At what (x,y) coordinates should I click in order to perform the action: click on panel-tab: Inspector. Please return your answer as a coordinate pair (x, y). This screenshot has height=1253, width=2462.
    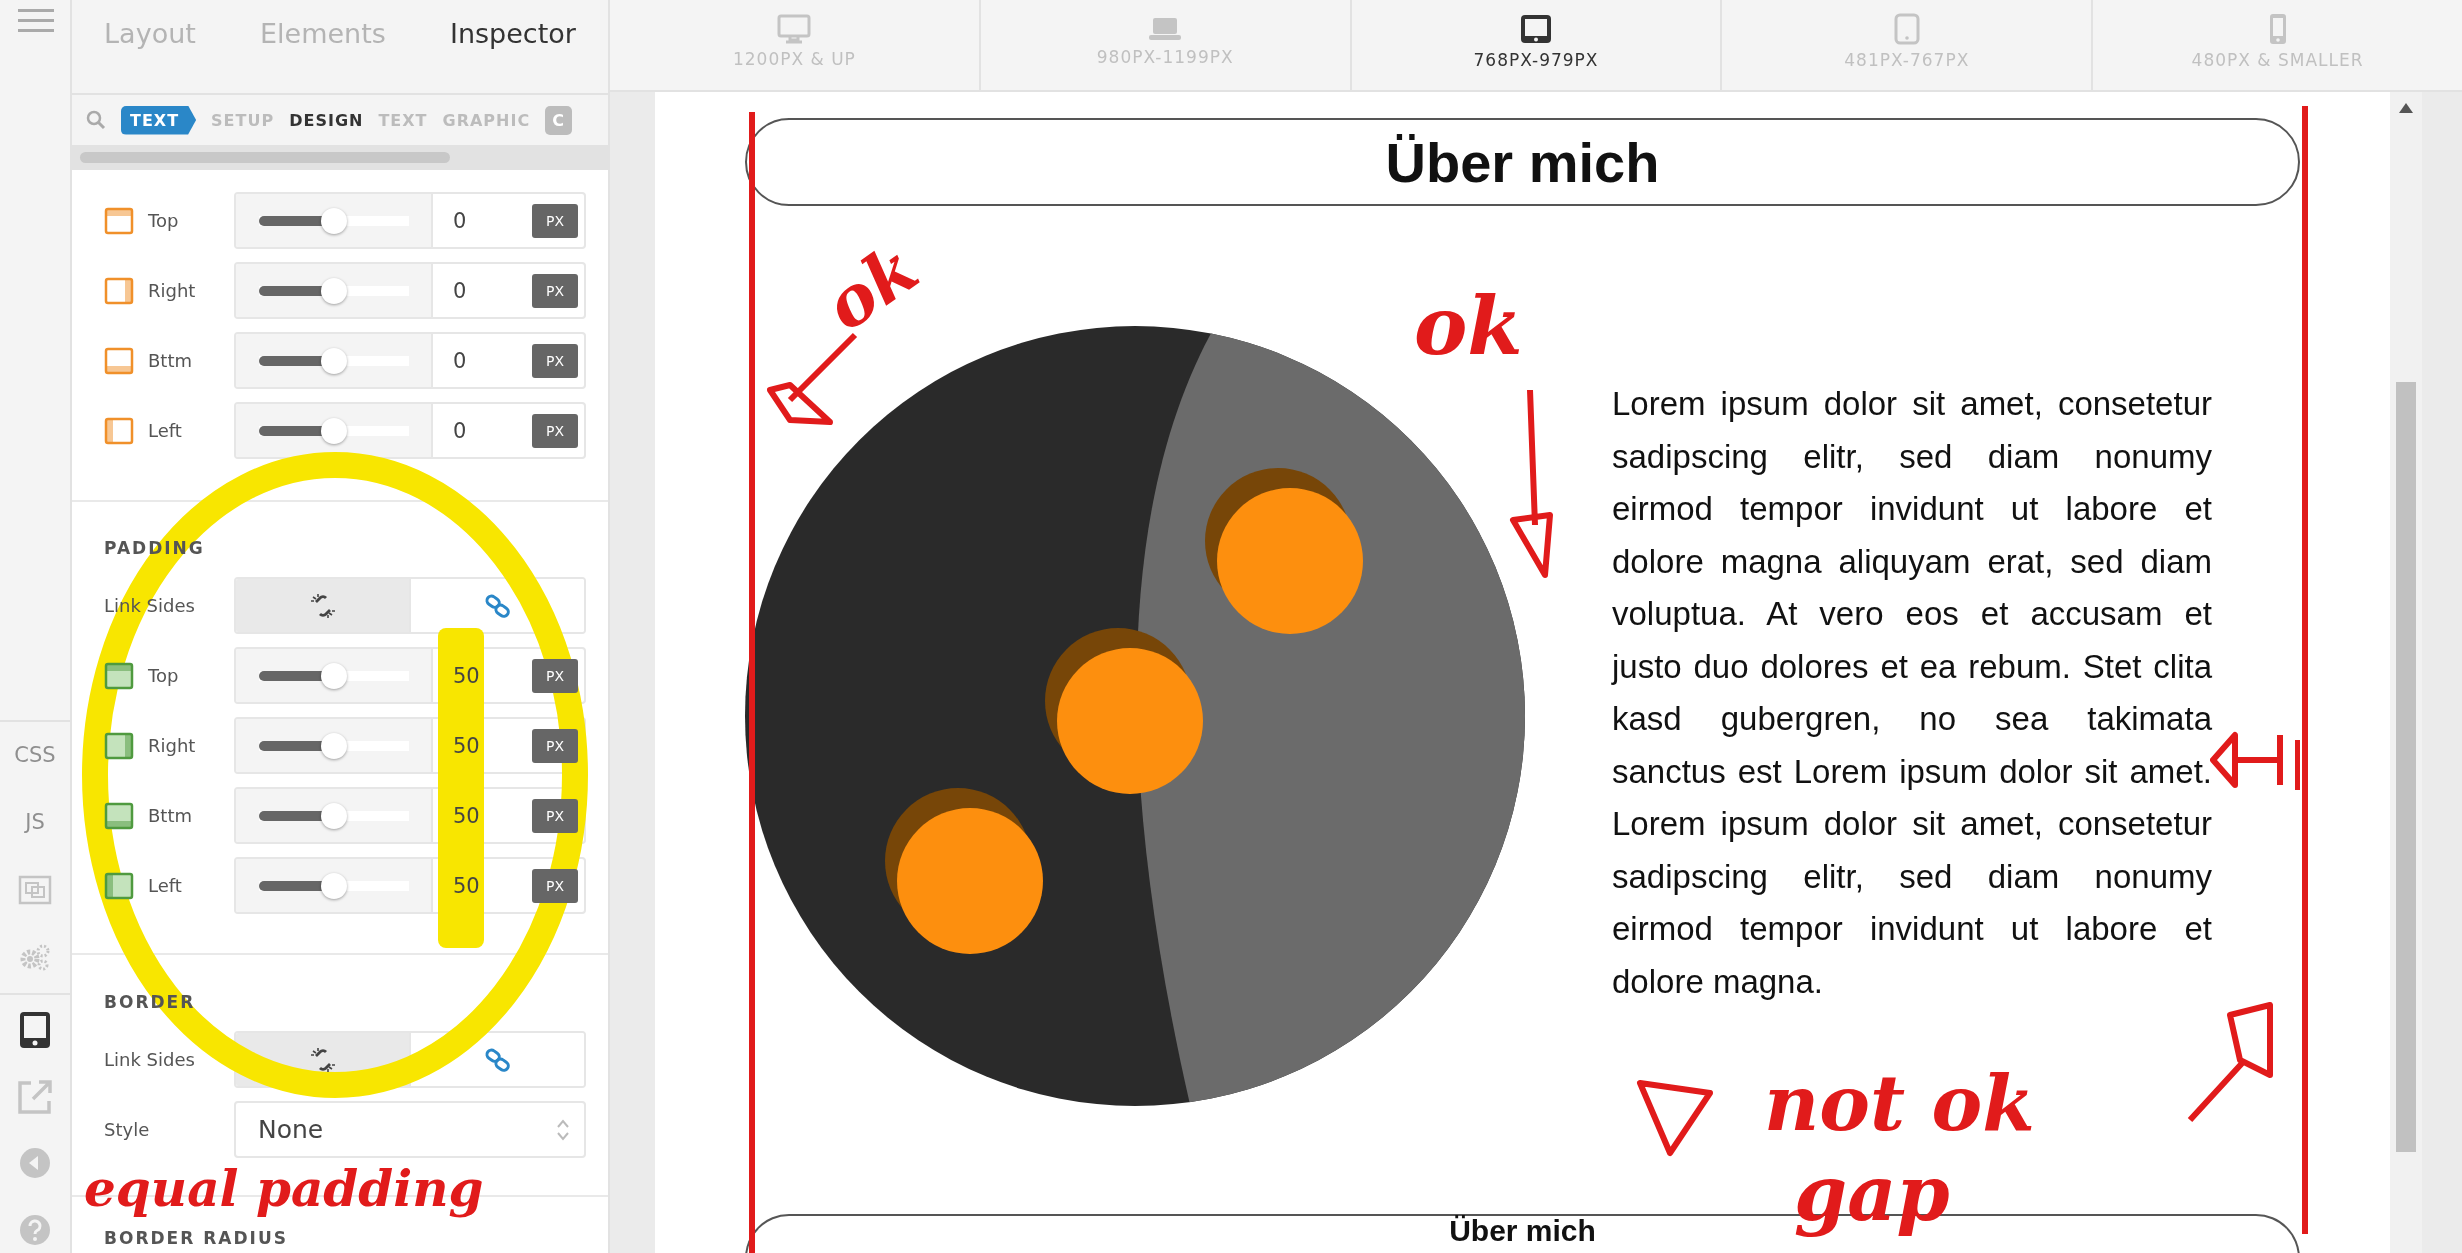
    Looking at the image, I should click on (512, 33).